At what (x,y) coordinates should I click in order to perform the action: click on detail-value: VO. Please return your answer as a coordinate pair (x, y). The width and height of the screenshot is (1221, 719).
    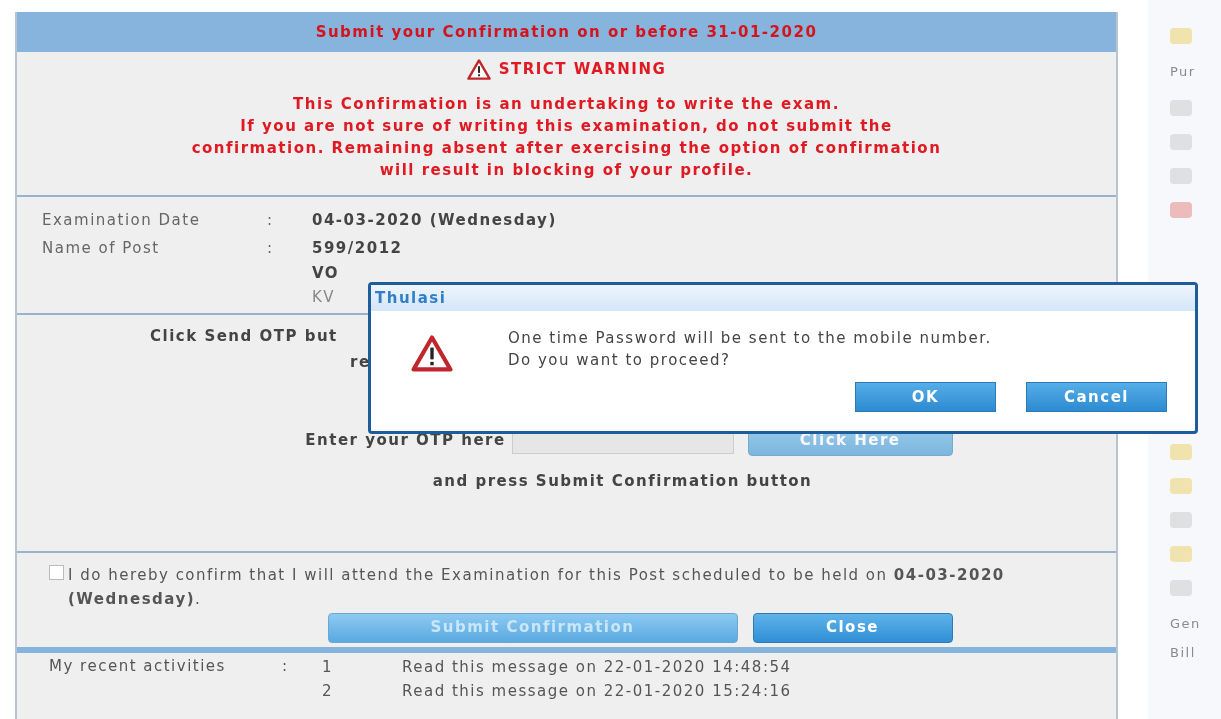
    Looking at the image, I should click on (326, 273).